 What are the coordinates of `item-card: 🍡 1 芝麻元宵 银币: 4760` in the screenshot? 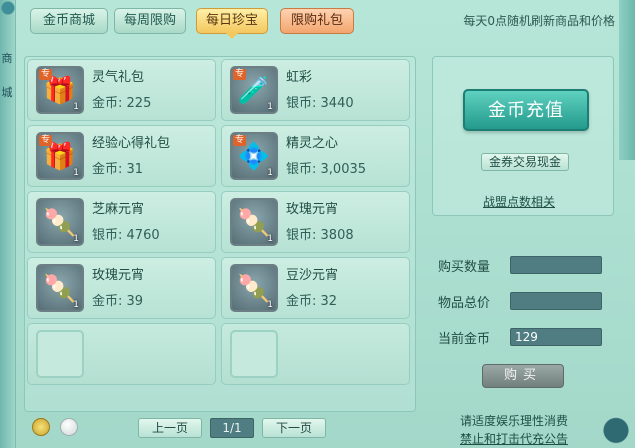 It's located at (121, 222).